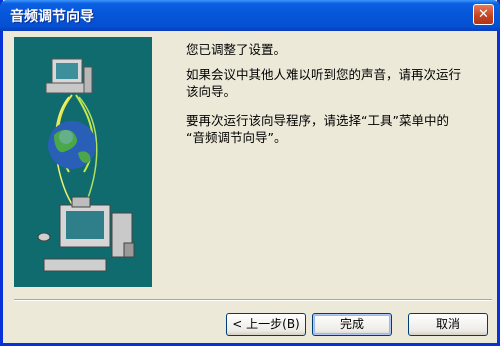 The width and height of the screenshot is (500, 346). What do you see at coordinates (253, 300) in the screenshot?
I see `button-separator` at bounding box center [253, 300].